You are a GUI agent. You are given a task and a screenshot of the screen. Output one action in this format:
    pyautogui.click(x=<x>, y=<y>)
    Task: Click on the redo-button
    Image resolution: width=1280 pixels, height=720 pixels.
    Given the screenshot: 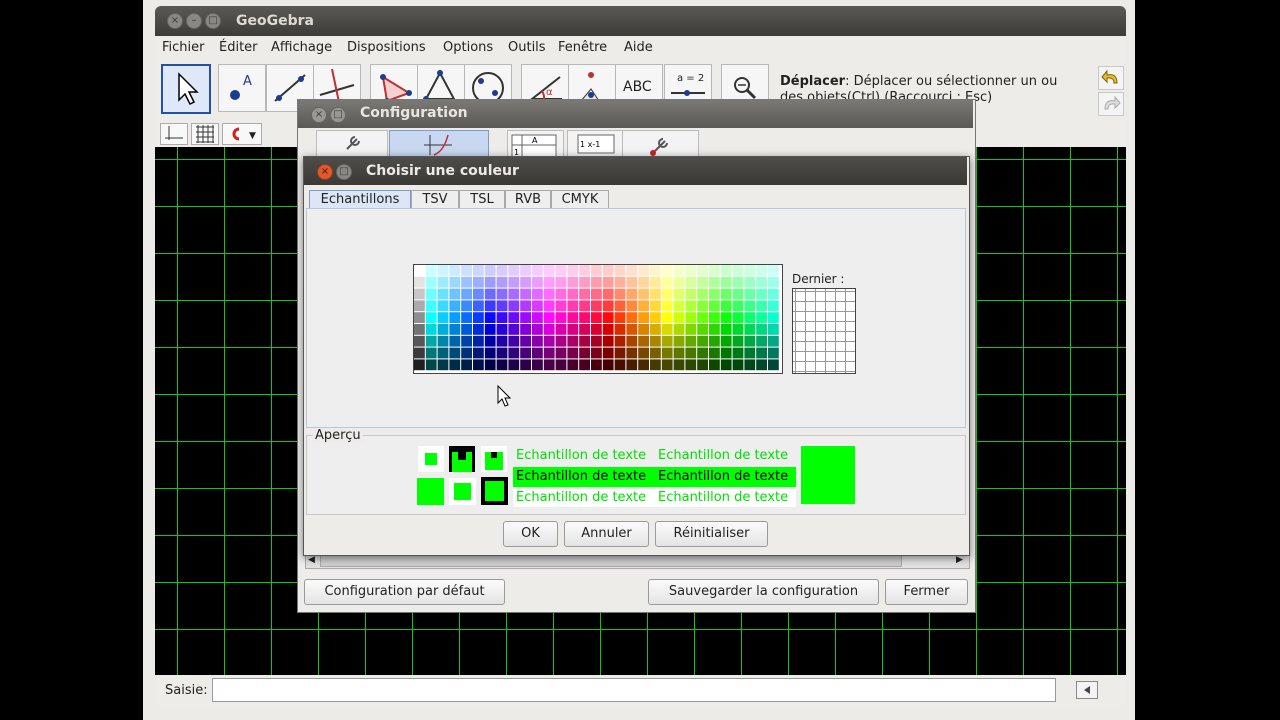 What is the action you would take?
    pyautogui.click(x=1111, y=104)
    